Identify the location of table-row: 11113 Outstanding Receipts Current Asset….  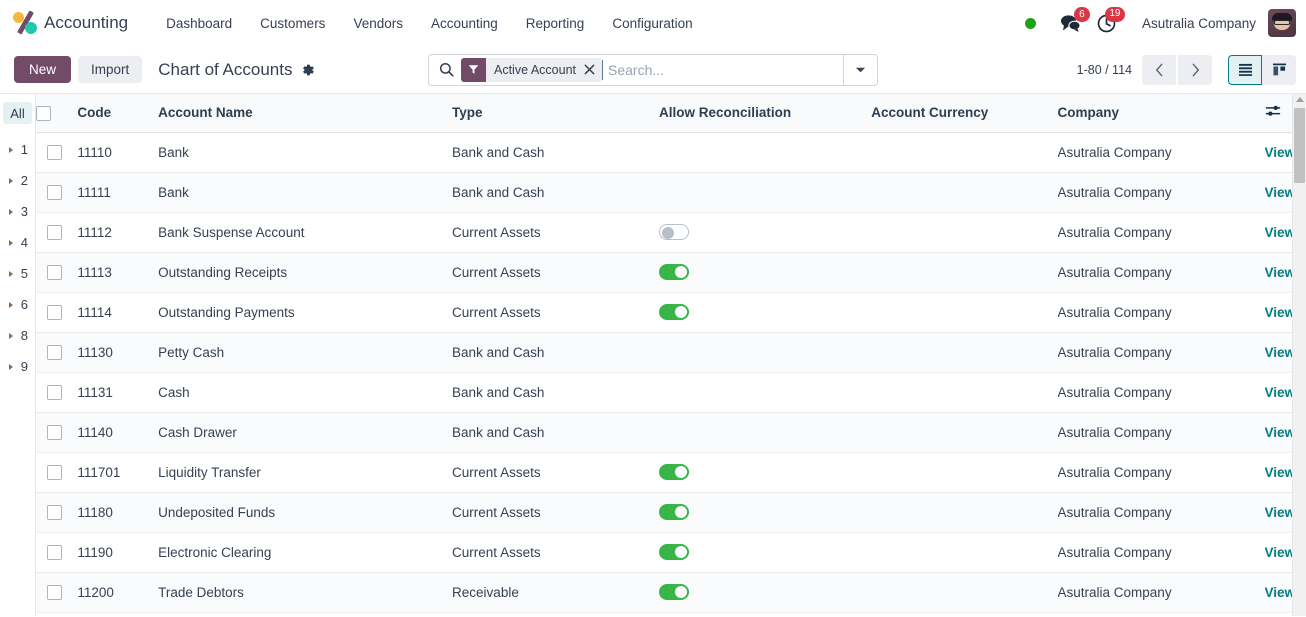
(671, 272).